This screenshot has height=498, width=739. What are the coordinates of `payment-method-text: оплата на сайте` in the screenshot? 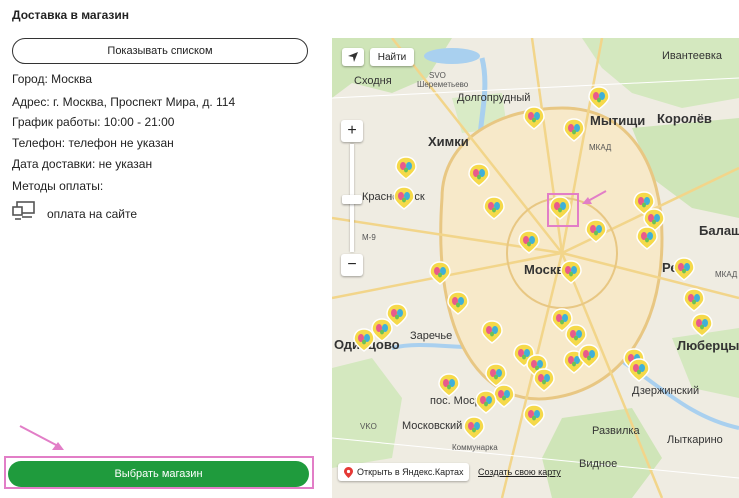 It's located at (92, 213).